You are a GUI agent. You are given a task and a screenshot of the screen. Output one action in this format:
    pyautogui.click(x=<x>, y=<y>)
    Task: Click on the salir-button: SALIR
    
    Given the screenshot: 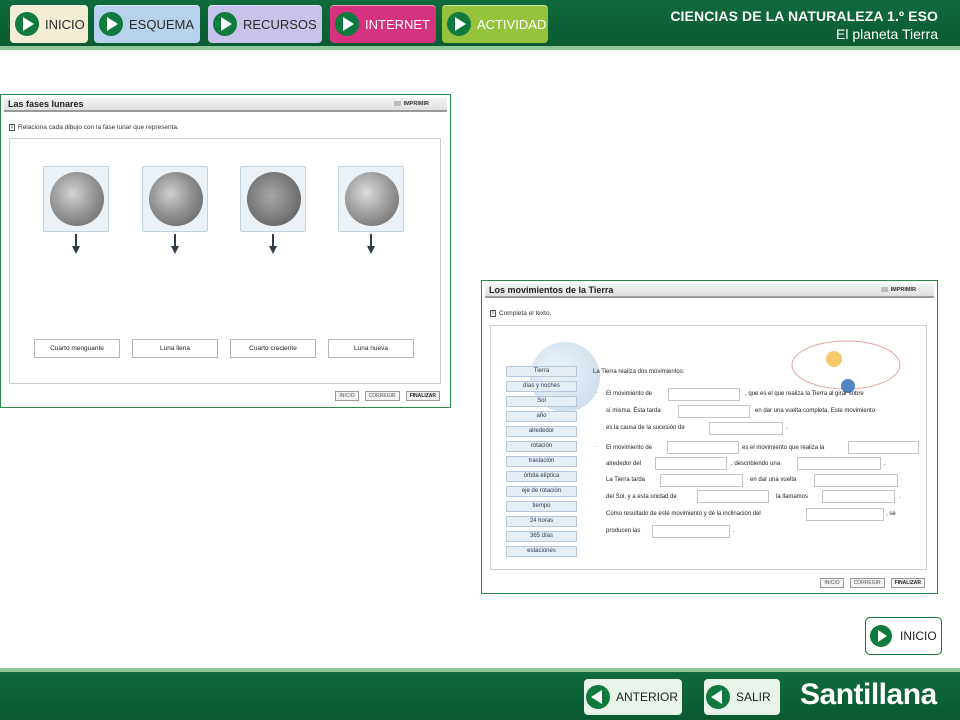 What is the action you would take?
    pyautogui.click(x=742, y=697)
    